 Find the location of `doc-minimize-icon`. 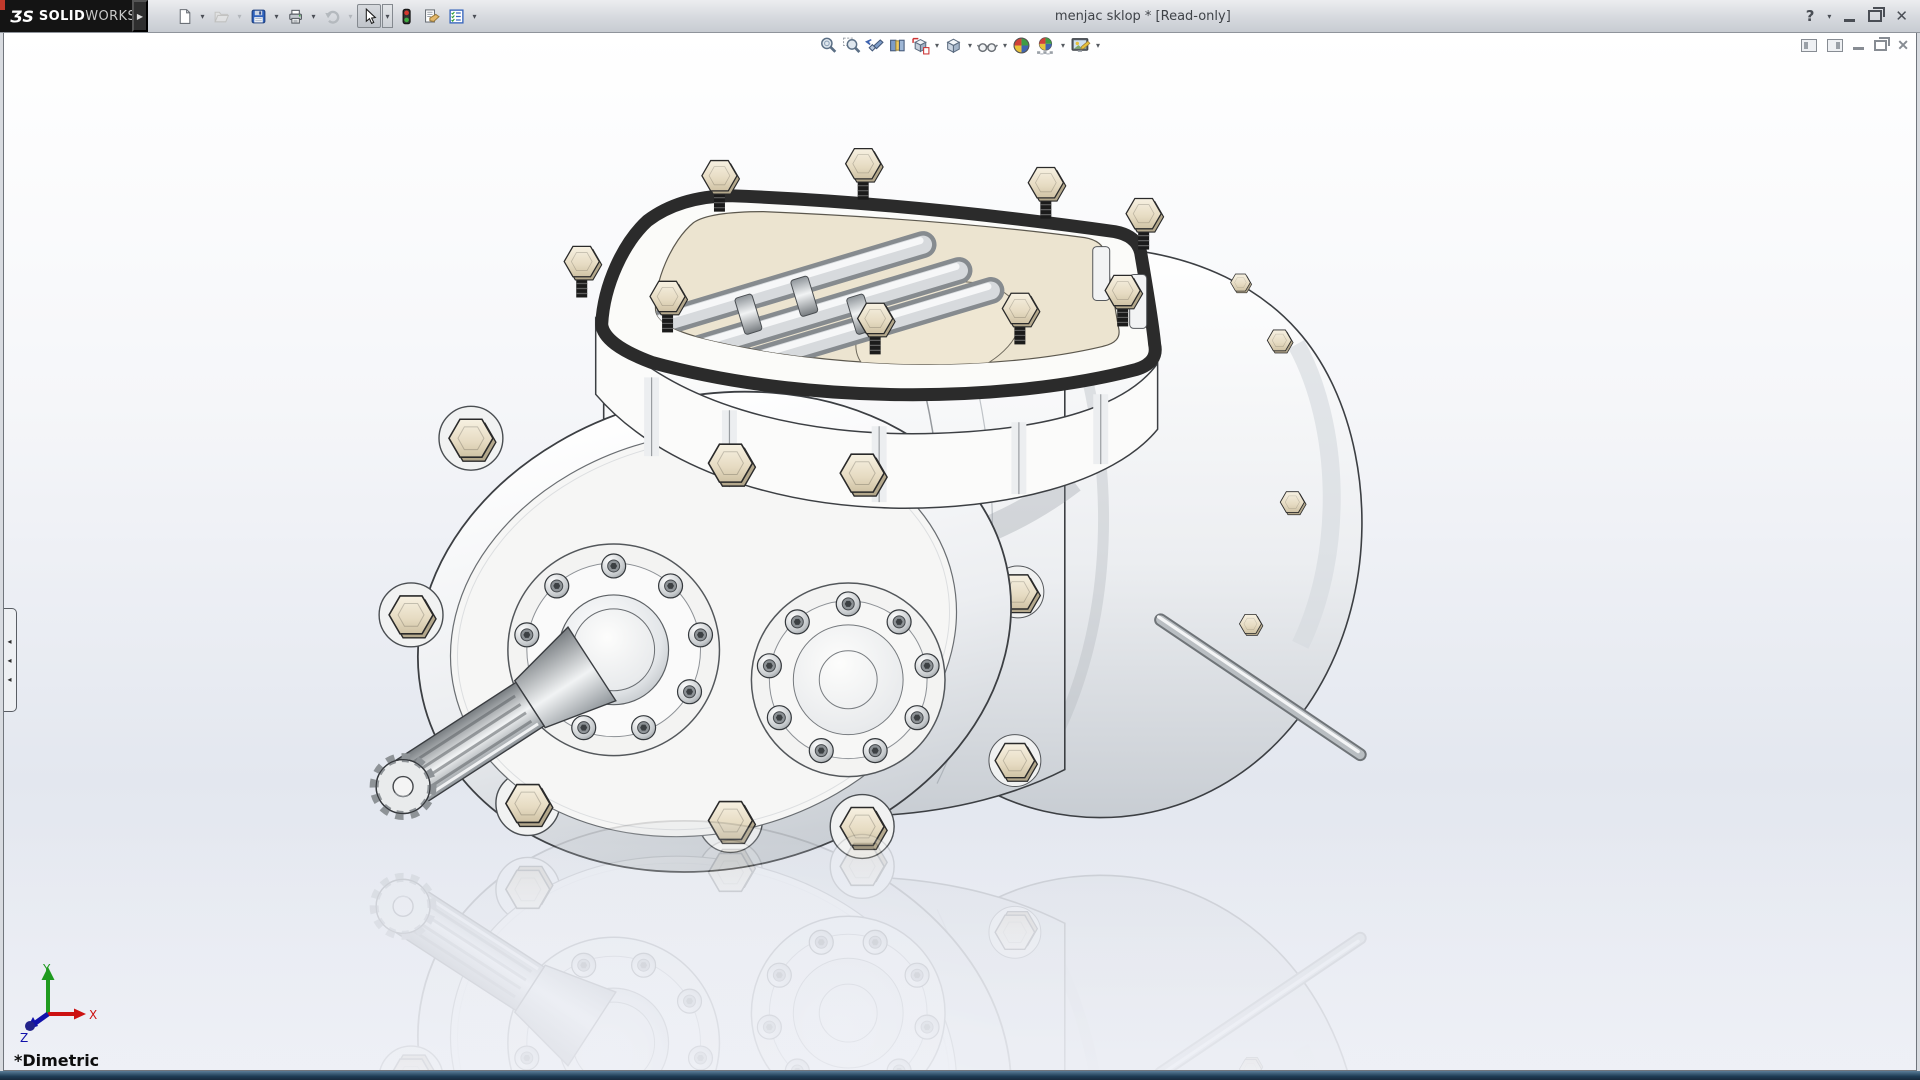

doc-minimize-icon is located at coordinates (1859, 48).